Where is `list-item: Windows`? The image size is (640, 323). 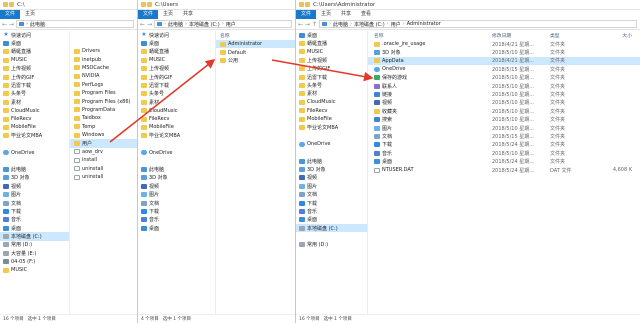
list-item: Windows is located at coordinates (103, 135).